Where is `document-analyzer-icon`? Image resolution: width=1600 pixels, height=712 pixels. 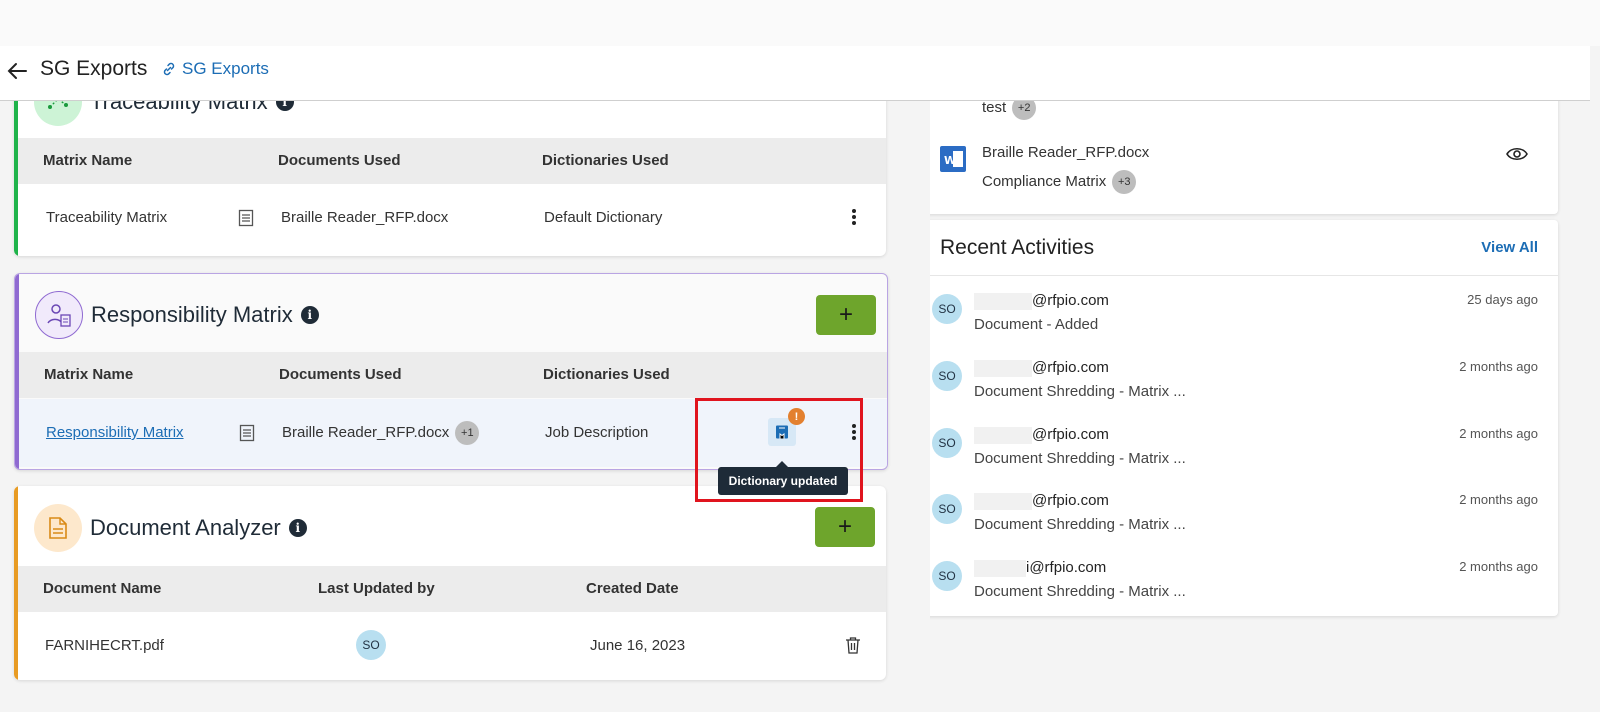 document-analyzer-icon is located at coordinates (58, 528).